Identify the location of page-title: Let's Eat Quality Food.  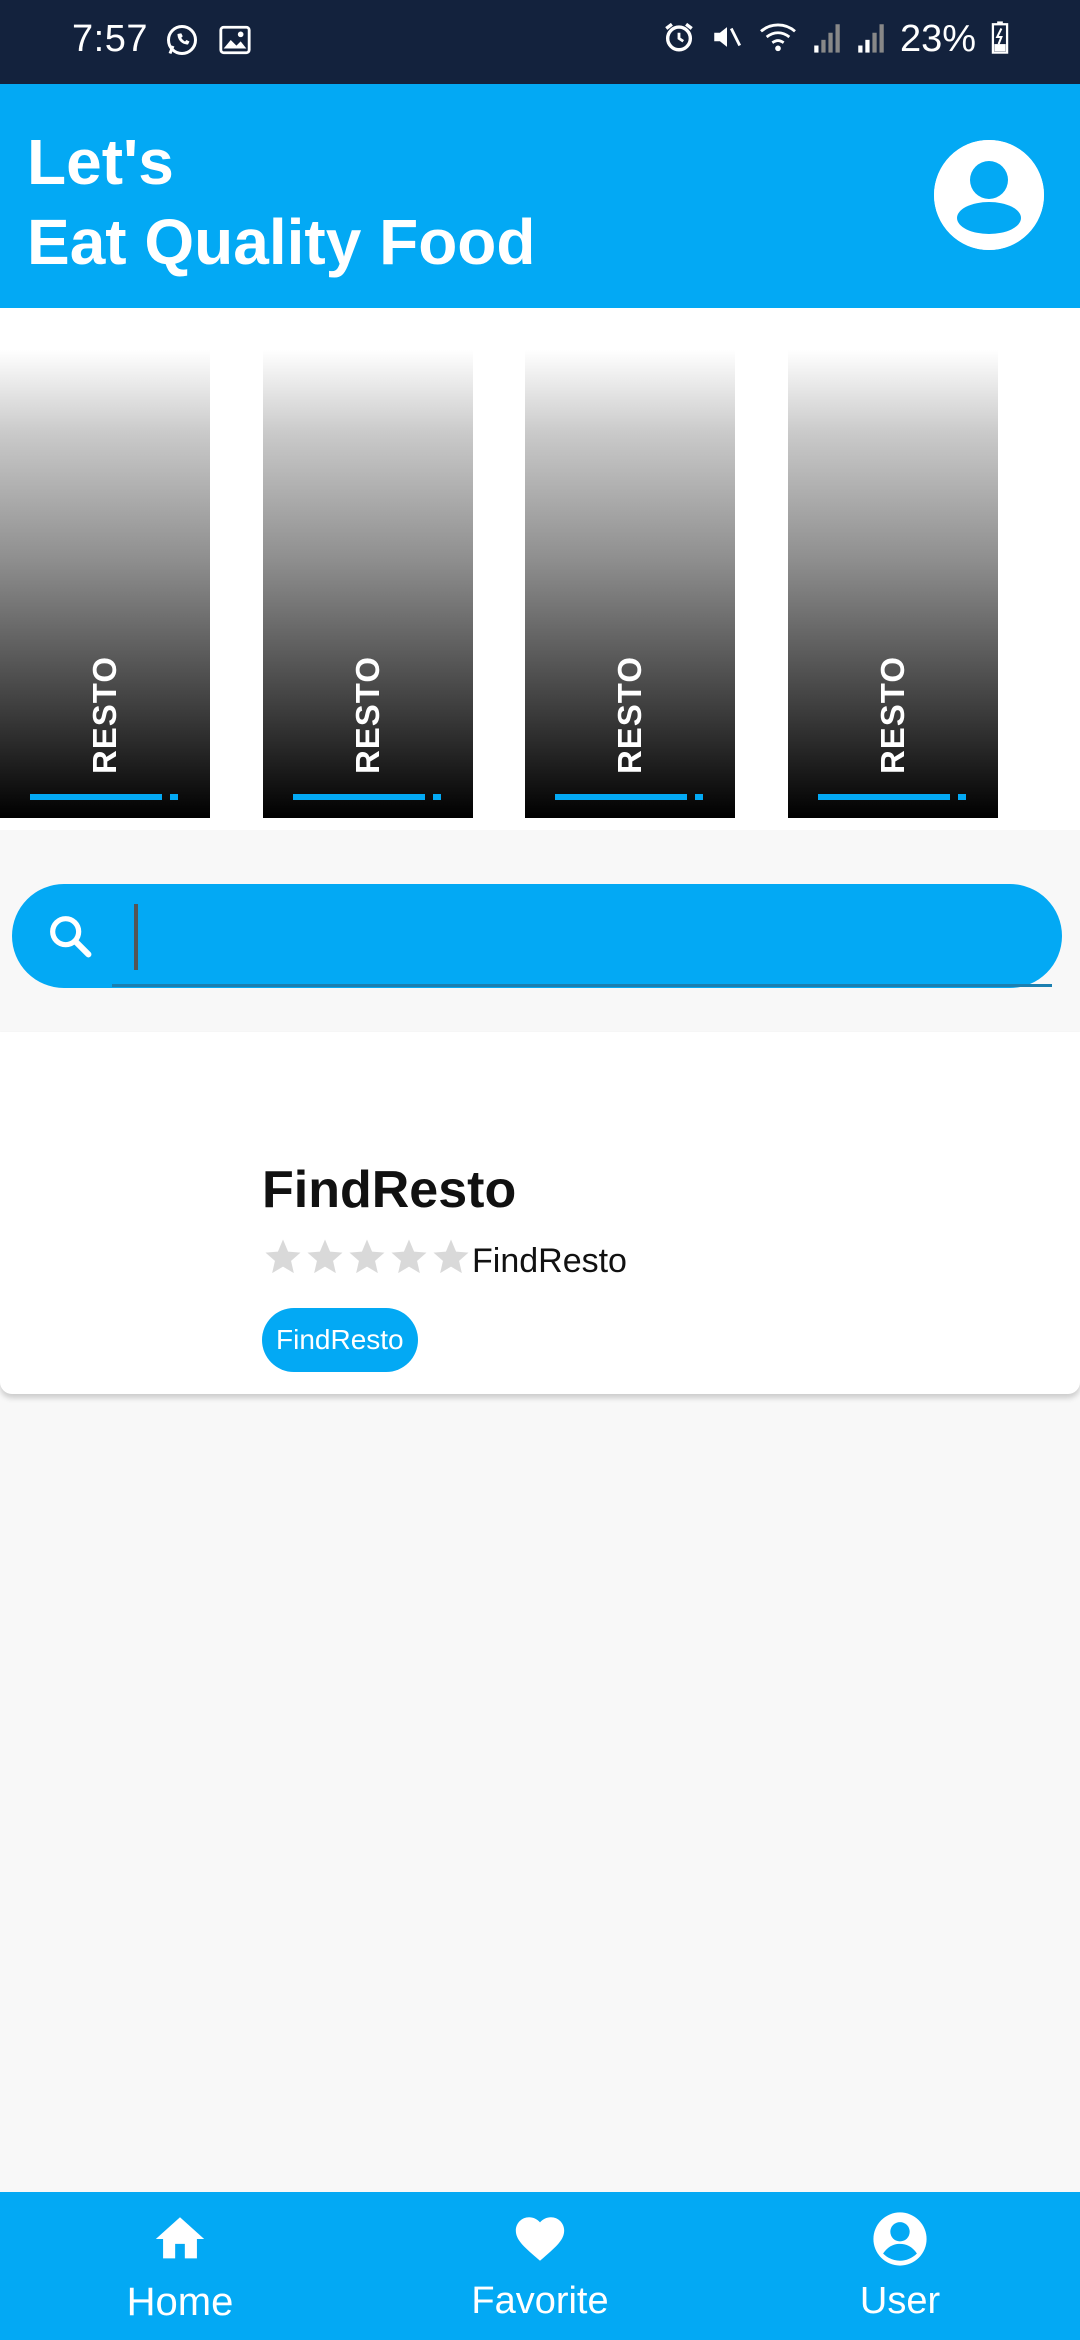
(281, 202).